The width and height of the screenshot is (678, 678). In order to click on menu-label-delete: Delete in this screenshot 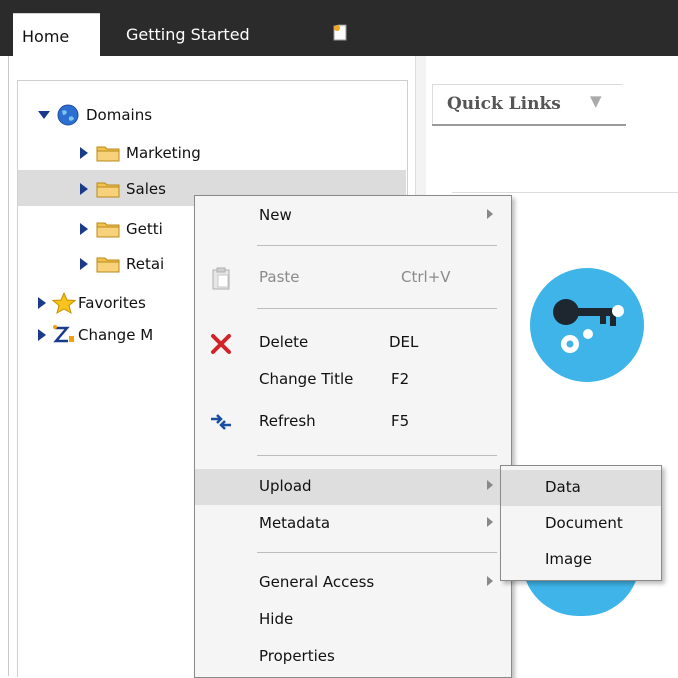, I will do `click(284, 342)`.